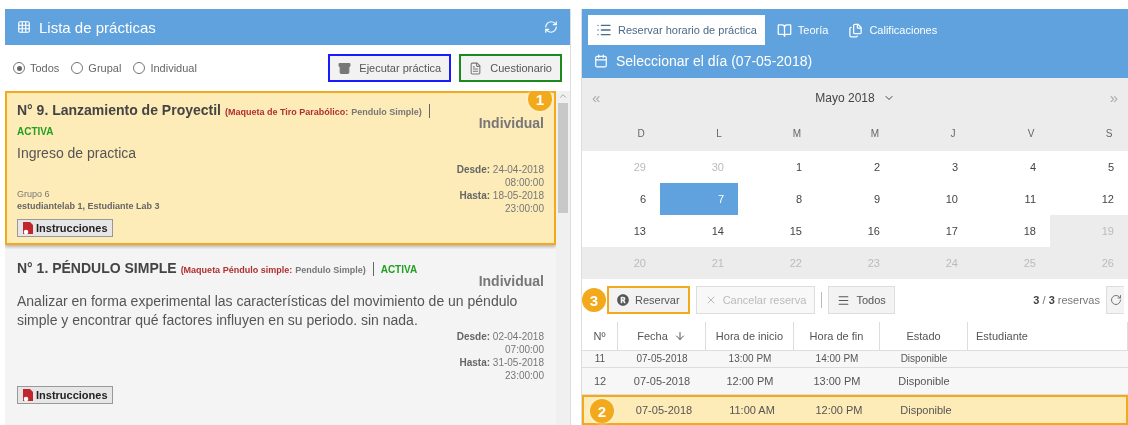 Image resolution: width=1128 pixels, height=425 pixels. Describe the element at coordinates (540, 101) in the screenshot. I see `step-badge: 1` at that location.